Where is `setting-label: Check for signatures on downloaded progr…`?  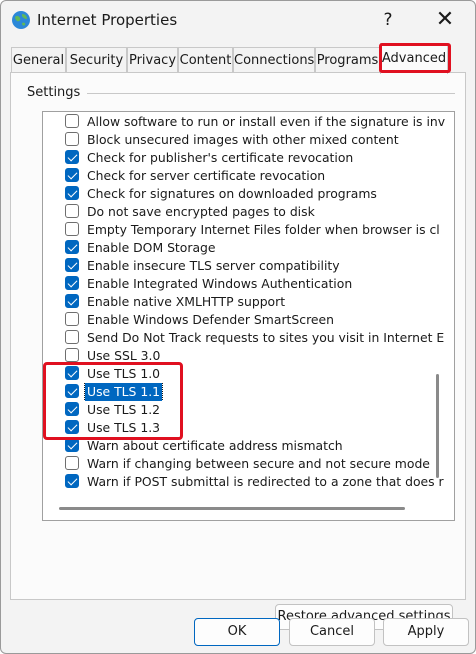 setting-label: Check for signatures on downloaded progr… is located at coordinates (232, 193).